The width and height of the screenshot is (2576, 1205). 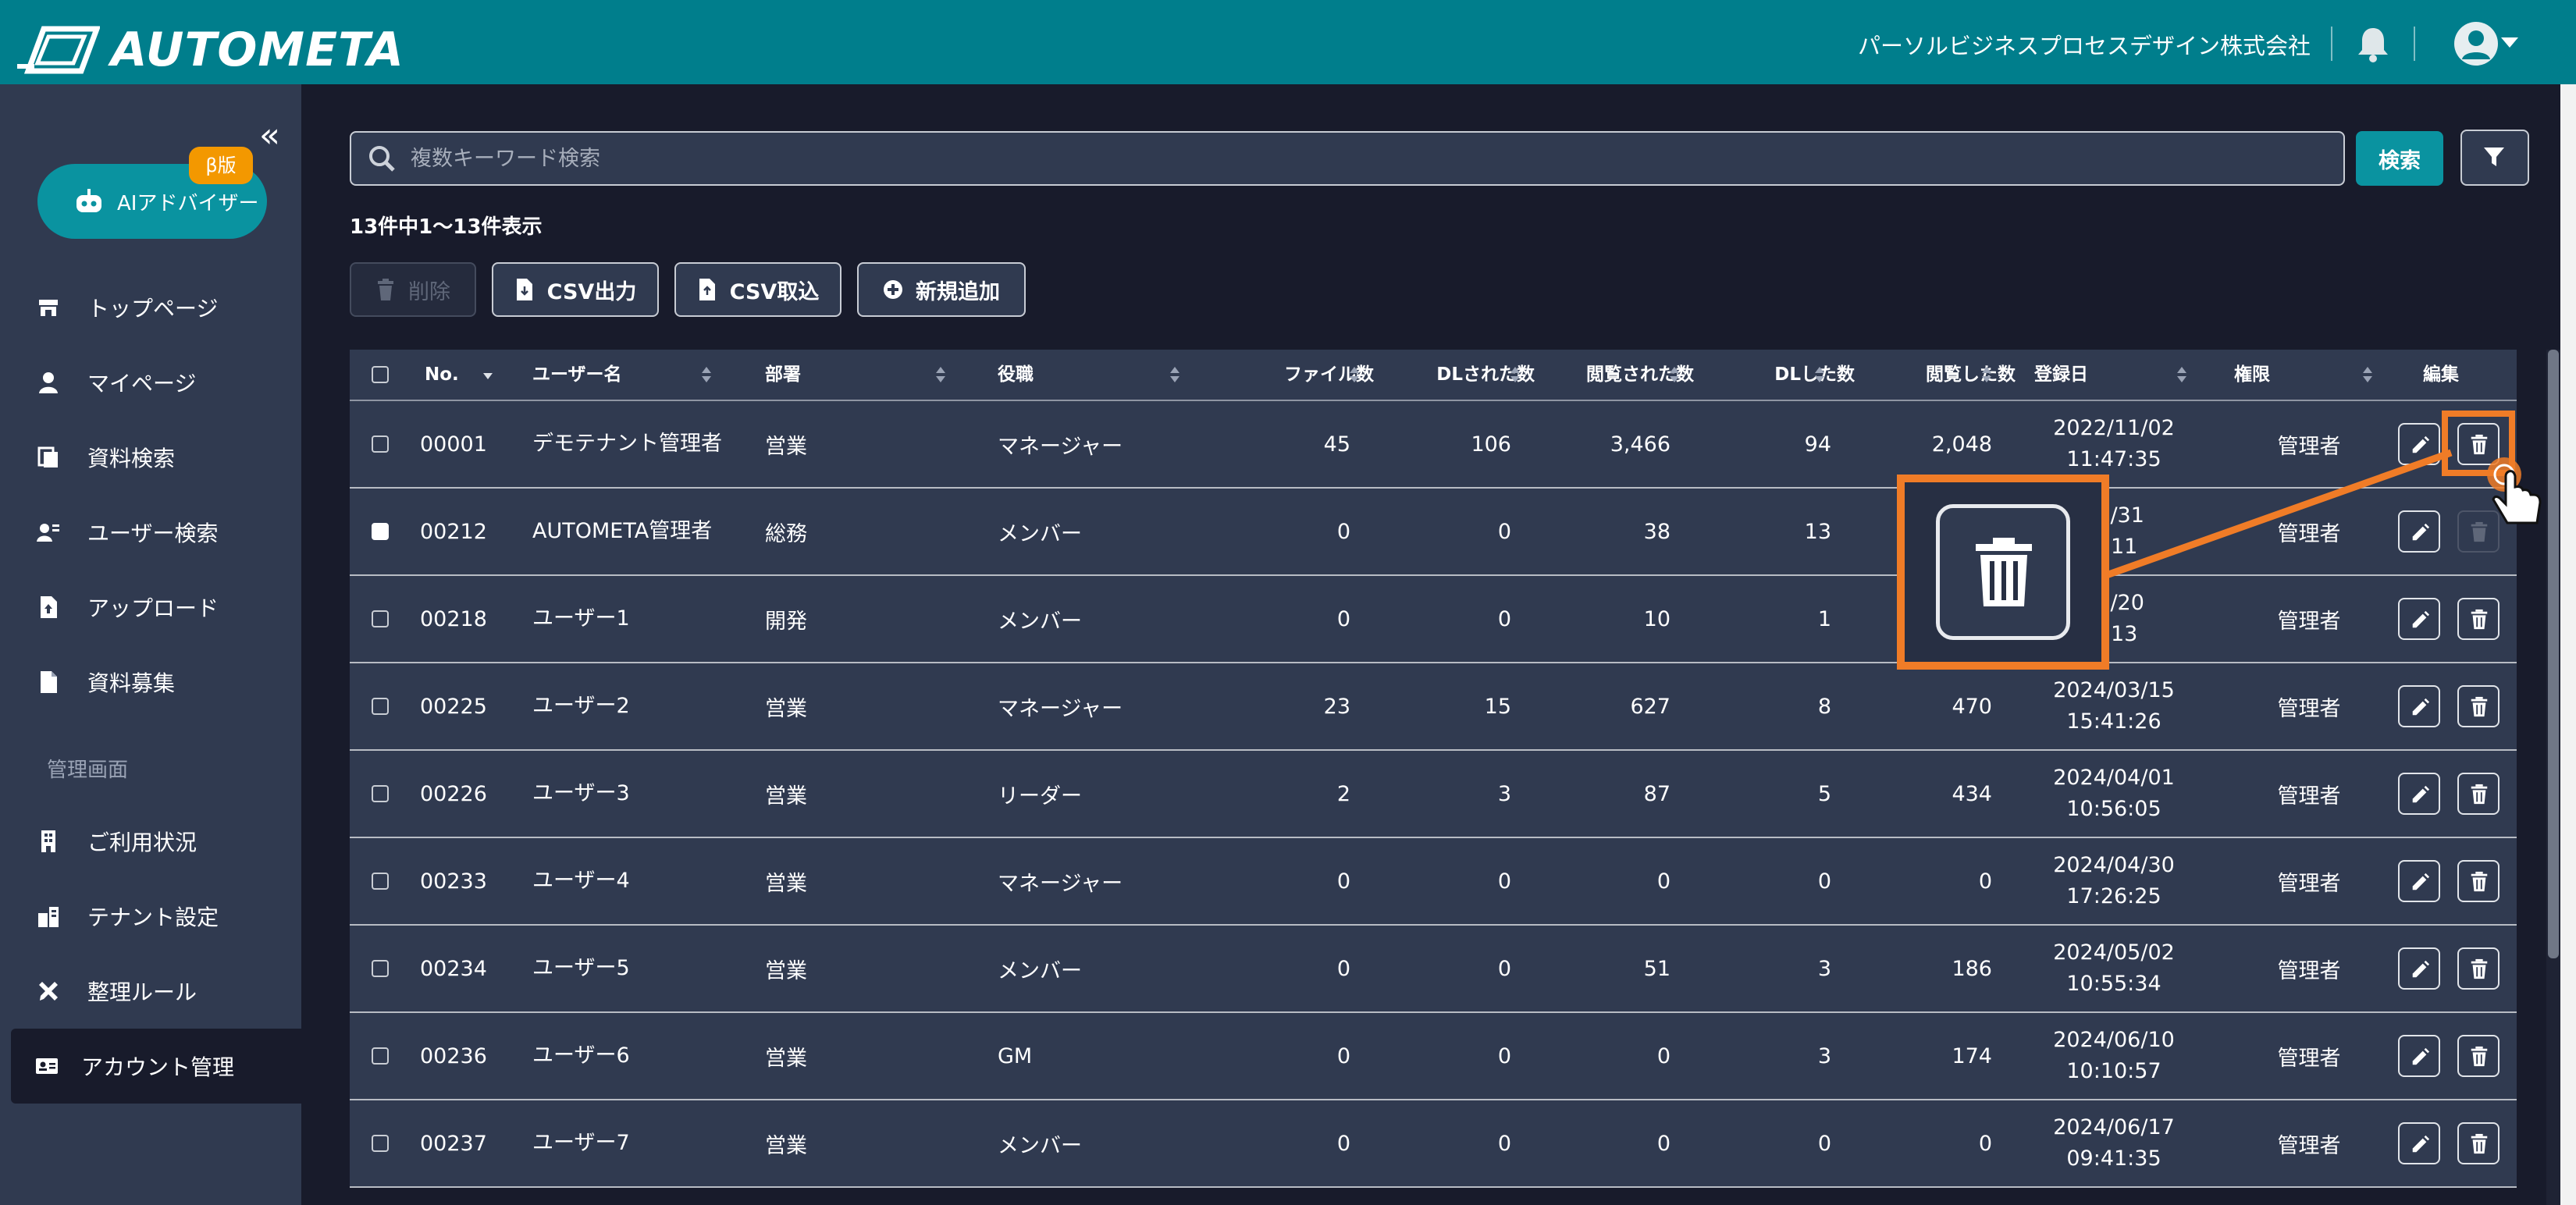 What do you see at coordinates (150, 683) in the screenshot?
I see `sidebar-item-document-request: 資料募集` at bounding box center [150, 683].